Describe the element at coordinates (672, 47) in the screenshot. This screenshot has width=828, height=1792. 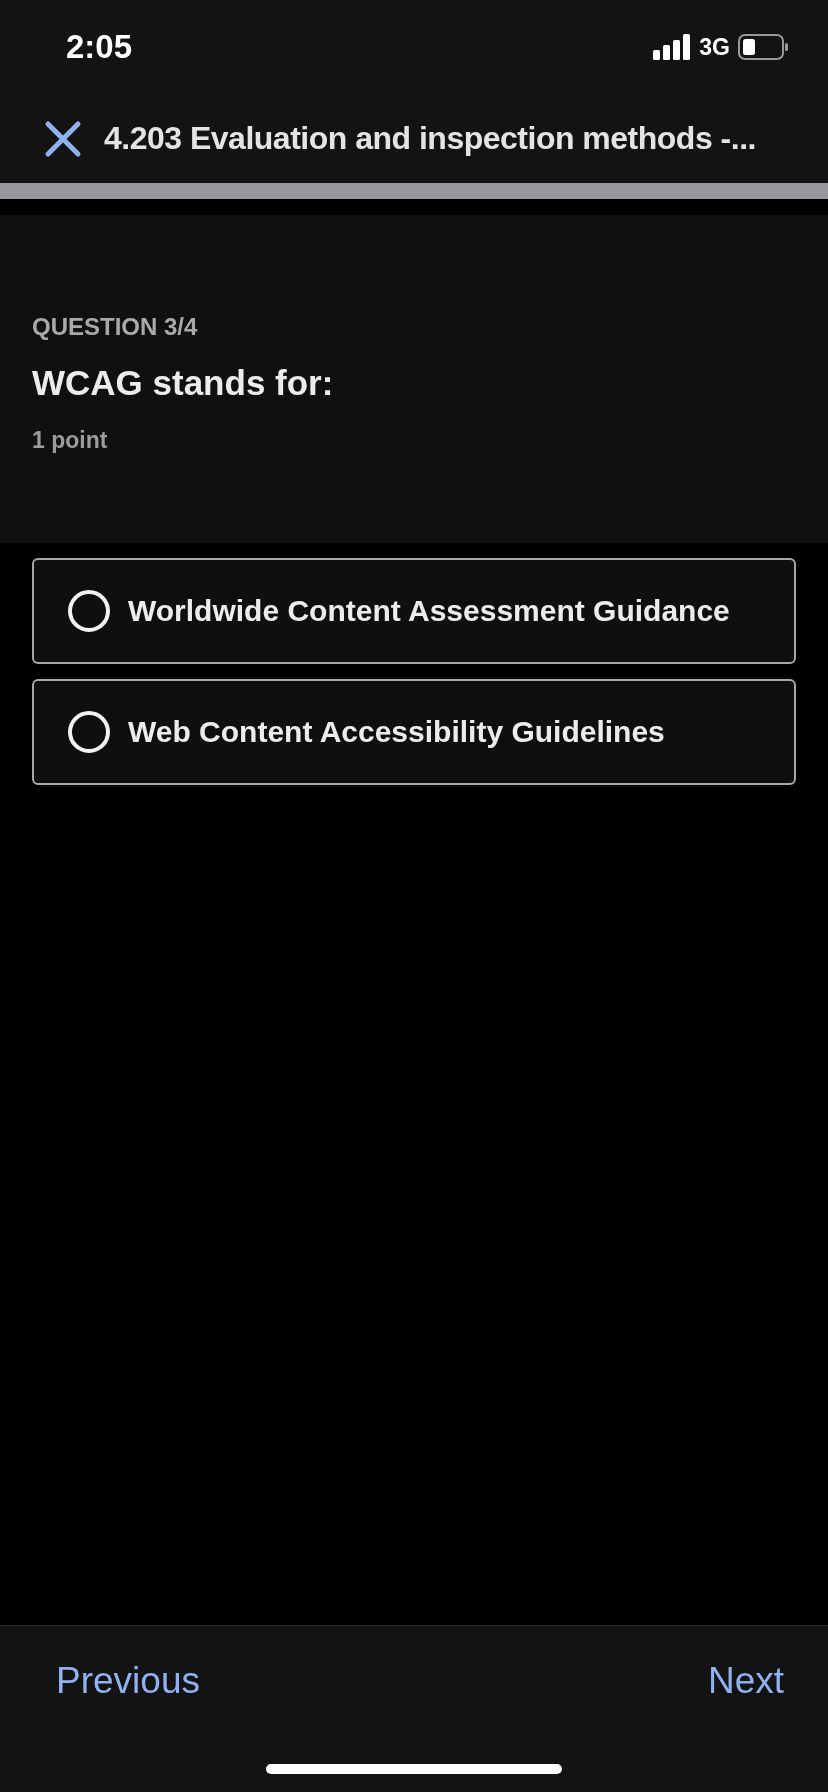
I see `signal-icon` at that location.